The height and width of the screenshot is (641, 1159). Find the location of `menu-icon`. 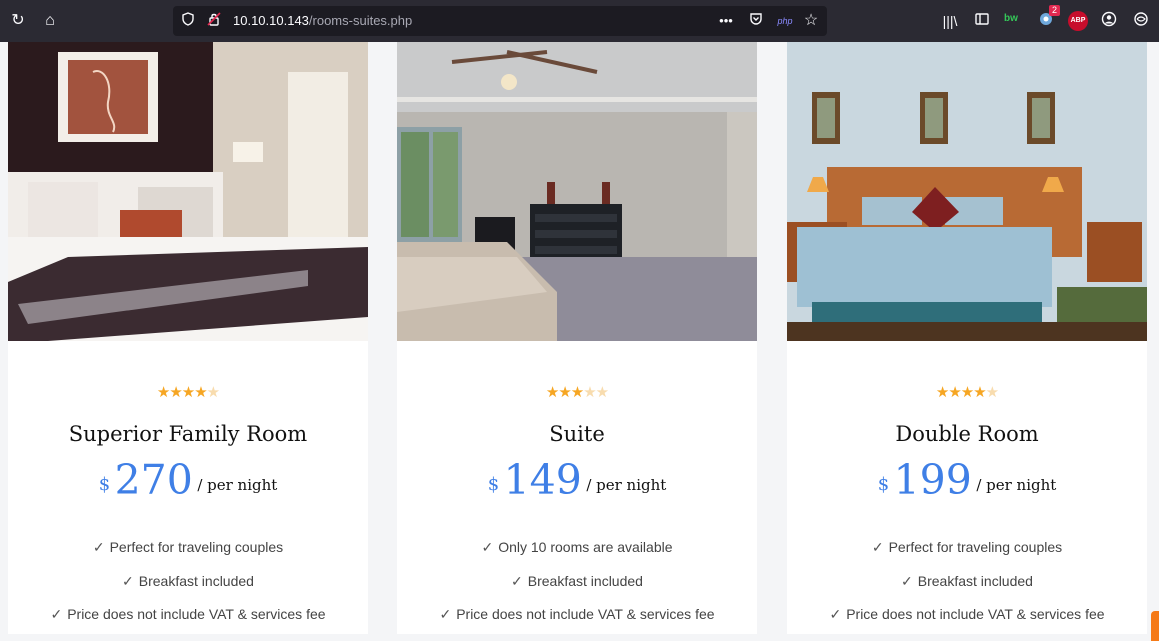

menu-icon is located at coordinates (1141, 21).